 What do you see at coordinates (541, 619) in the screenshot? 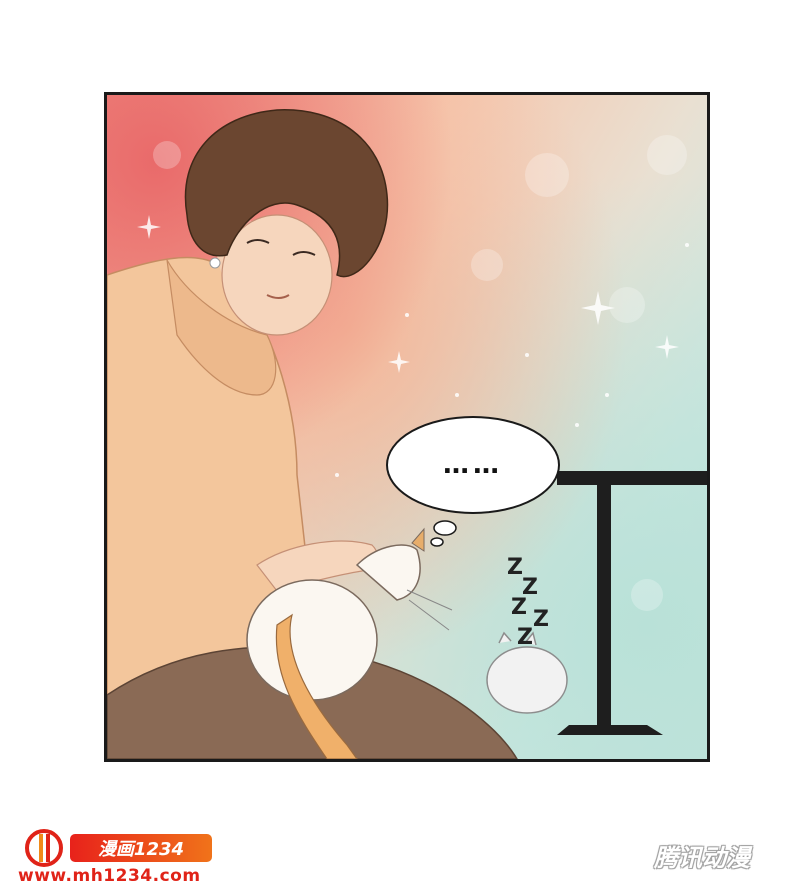
I see `sleep-z-4: Z` at bounding box center [541, 619].